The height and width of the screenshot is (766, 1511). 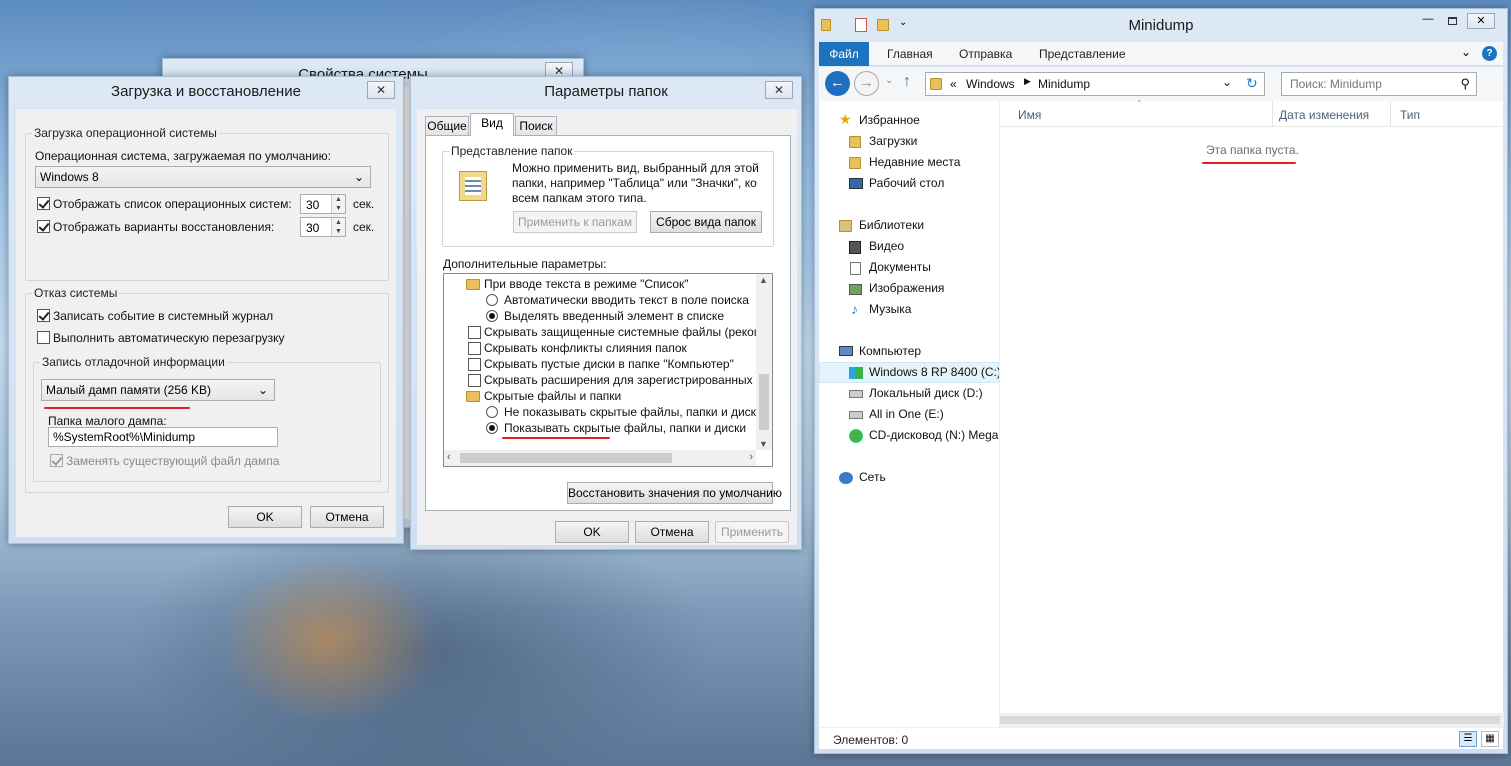 What do you see at coordinates (635, 168) in the screenshot?
I see `view-text-line: Можно применить вид, выбранный для этой` at bounding box center [635, 168].